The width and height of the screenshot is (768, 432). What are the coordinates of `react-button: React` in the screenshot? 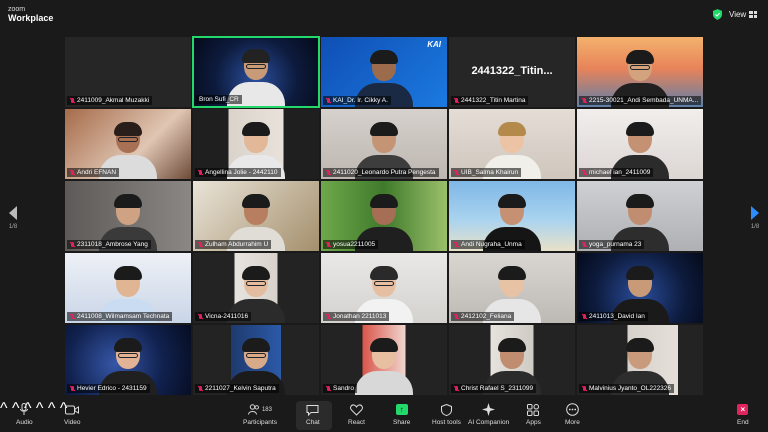 It's located at (356, 414).